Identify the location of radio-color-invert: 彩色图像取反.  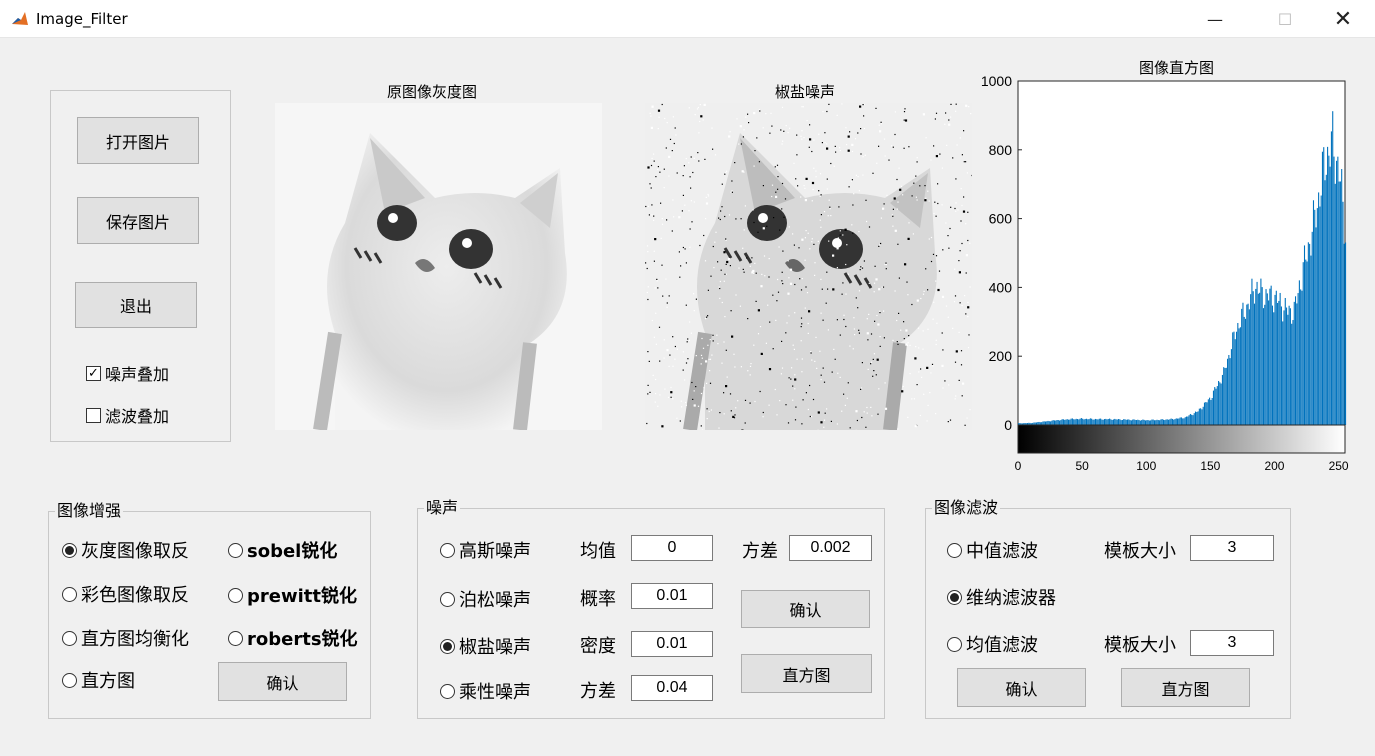
(125, 594).